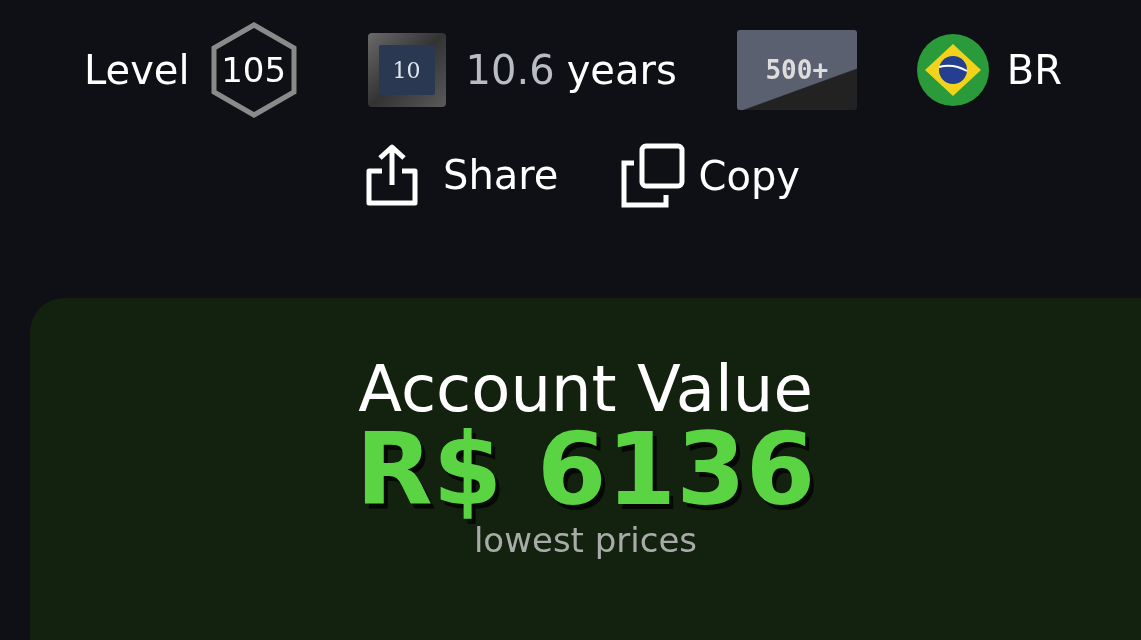  What do you see at coordinates (462, 175) in the screenshot?
I see `share-button: Share` at bounding box center [462, 175].